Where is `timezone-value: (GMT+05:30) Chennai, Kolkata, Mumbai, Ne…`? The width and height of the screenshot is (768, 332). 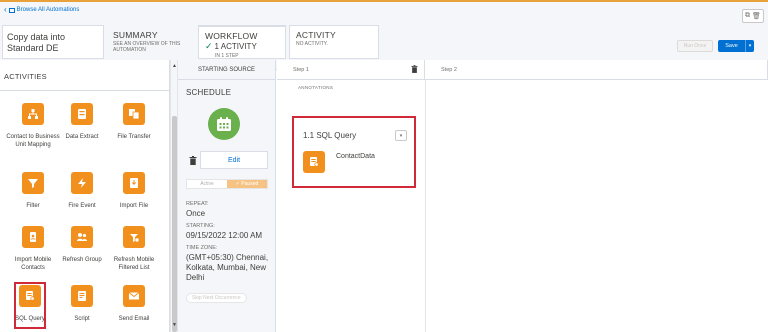
timezone-value: (GMT+05:30) Chennai, Kolkata, Mumbai, Ne… is located at coordinates (227, 267).